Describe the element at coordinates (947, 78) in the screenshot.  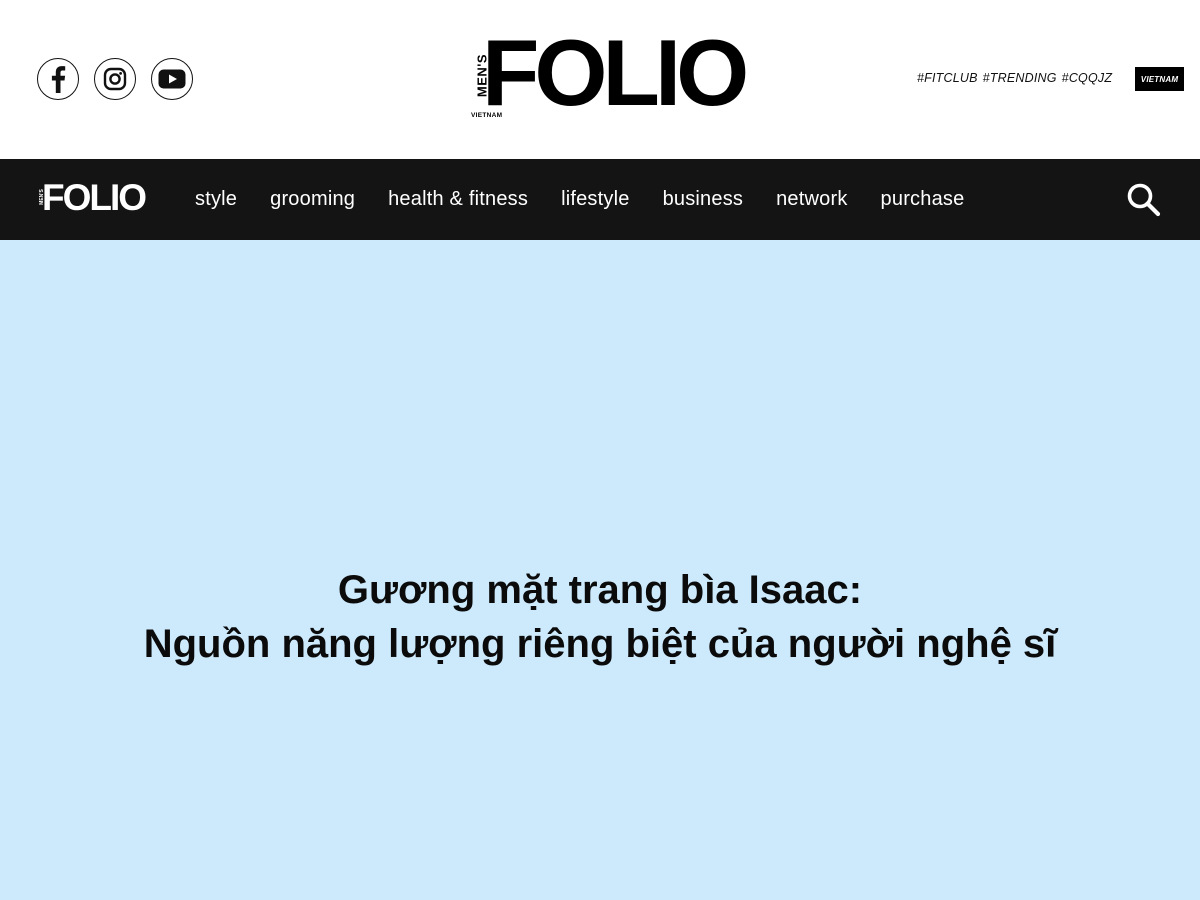
I see `hashtag-link: #FITCLUB` at that location.